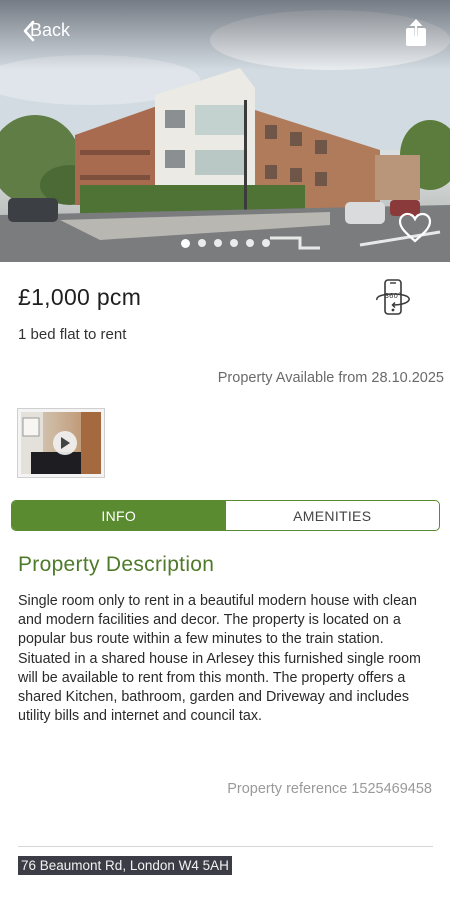 The width and height of the screenshot is (450, 900). I want to click on property-type: 1 bed flat to rent, so click(72, 334).